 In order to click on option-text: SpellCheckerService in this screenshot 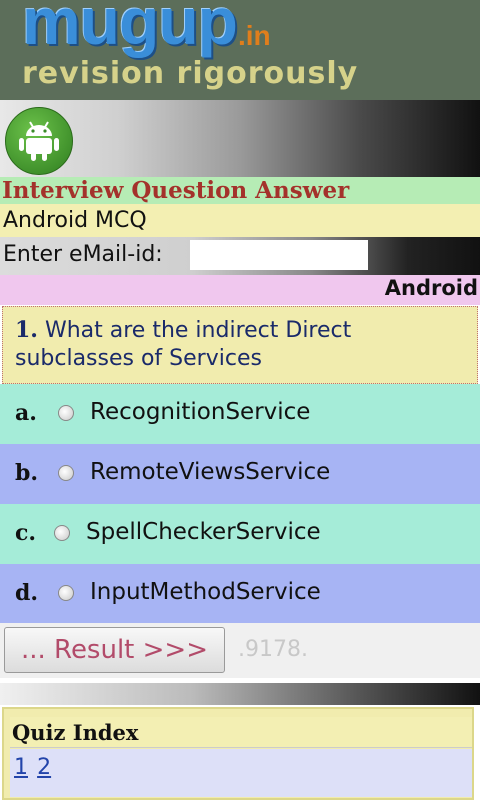, I will do `click(203, 532)`.